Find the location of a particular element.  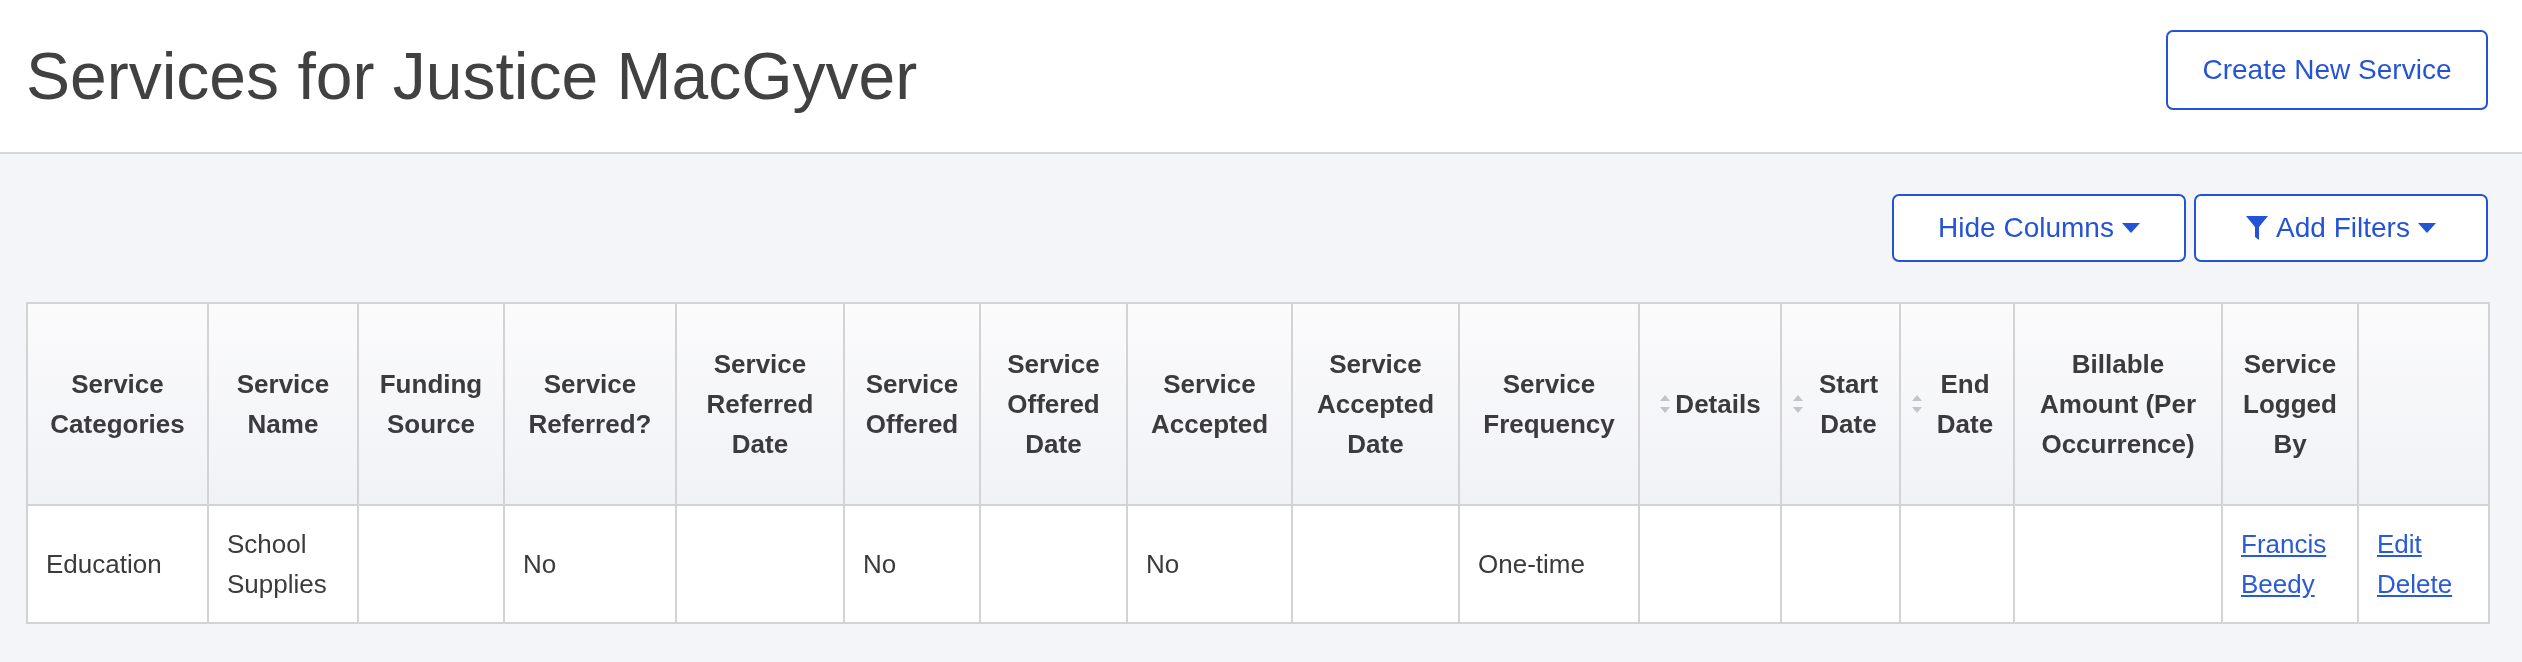

column-label: Service Accepted Date is located at coordinates (1375, 404).